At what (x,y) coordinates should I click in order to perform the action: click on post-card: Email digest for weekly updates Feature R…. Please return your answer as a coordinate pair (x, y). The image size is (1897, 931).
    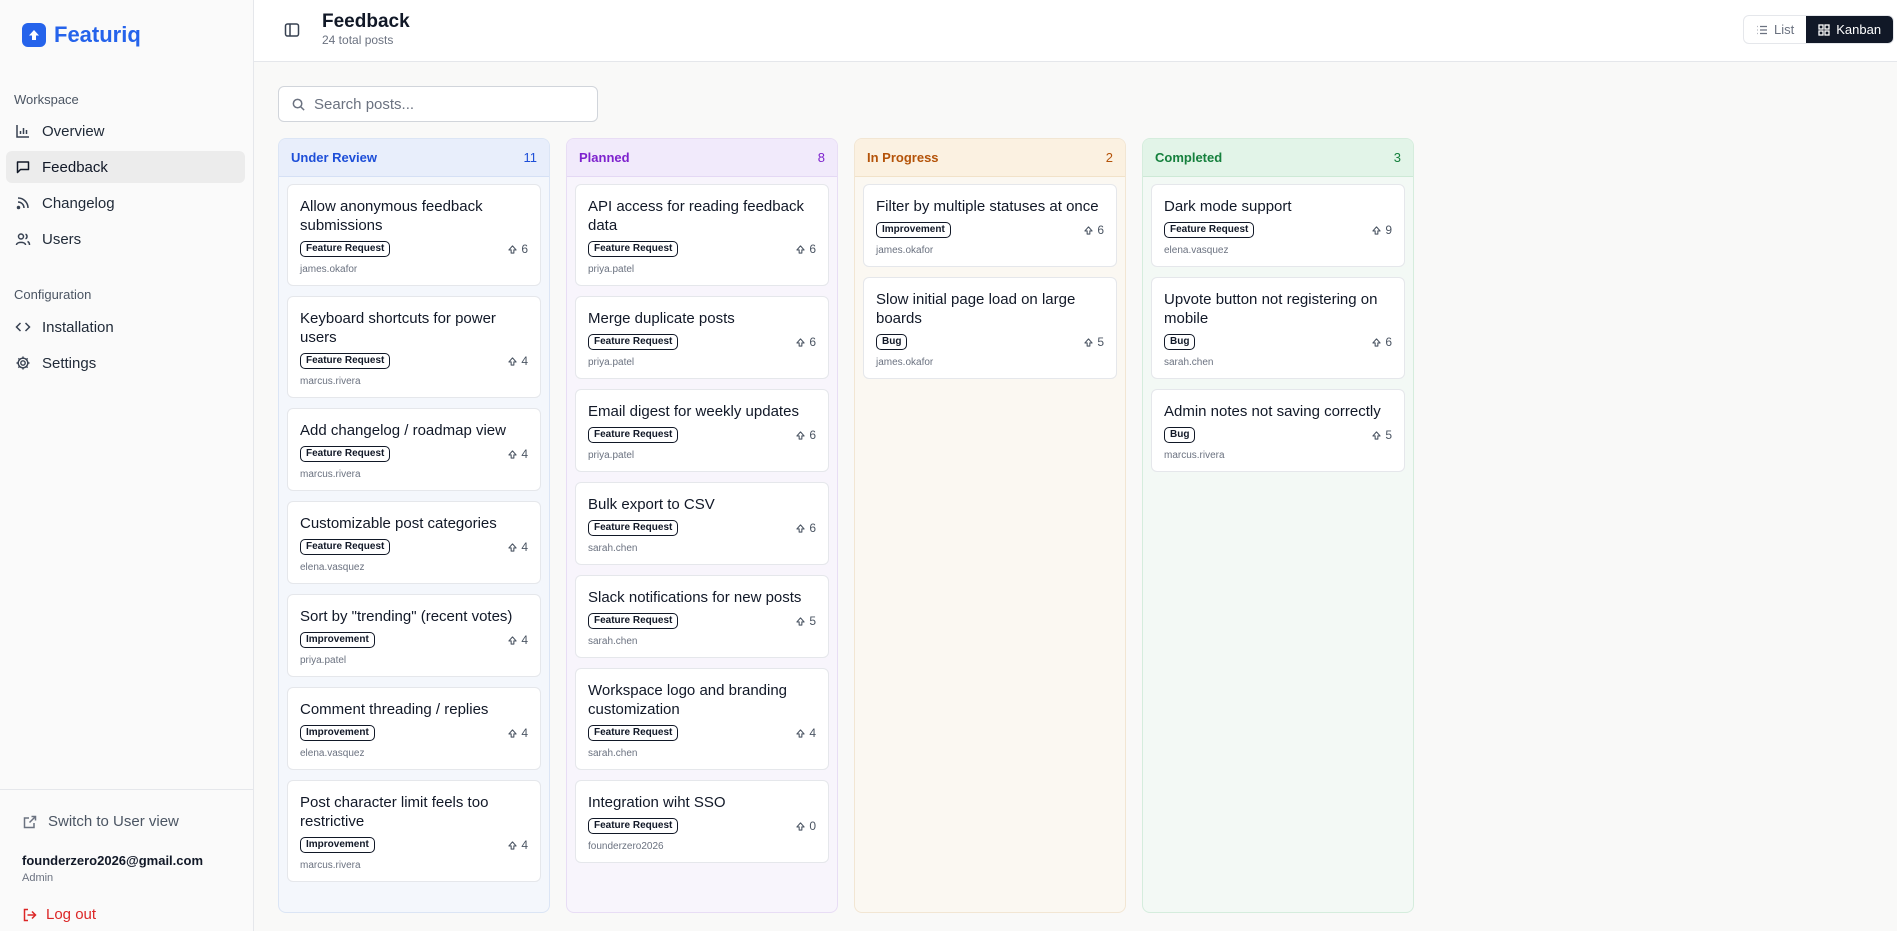
    Looking at the image, I should click on (702, 430).